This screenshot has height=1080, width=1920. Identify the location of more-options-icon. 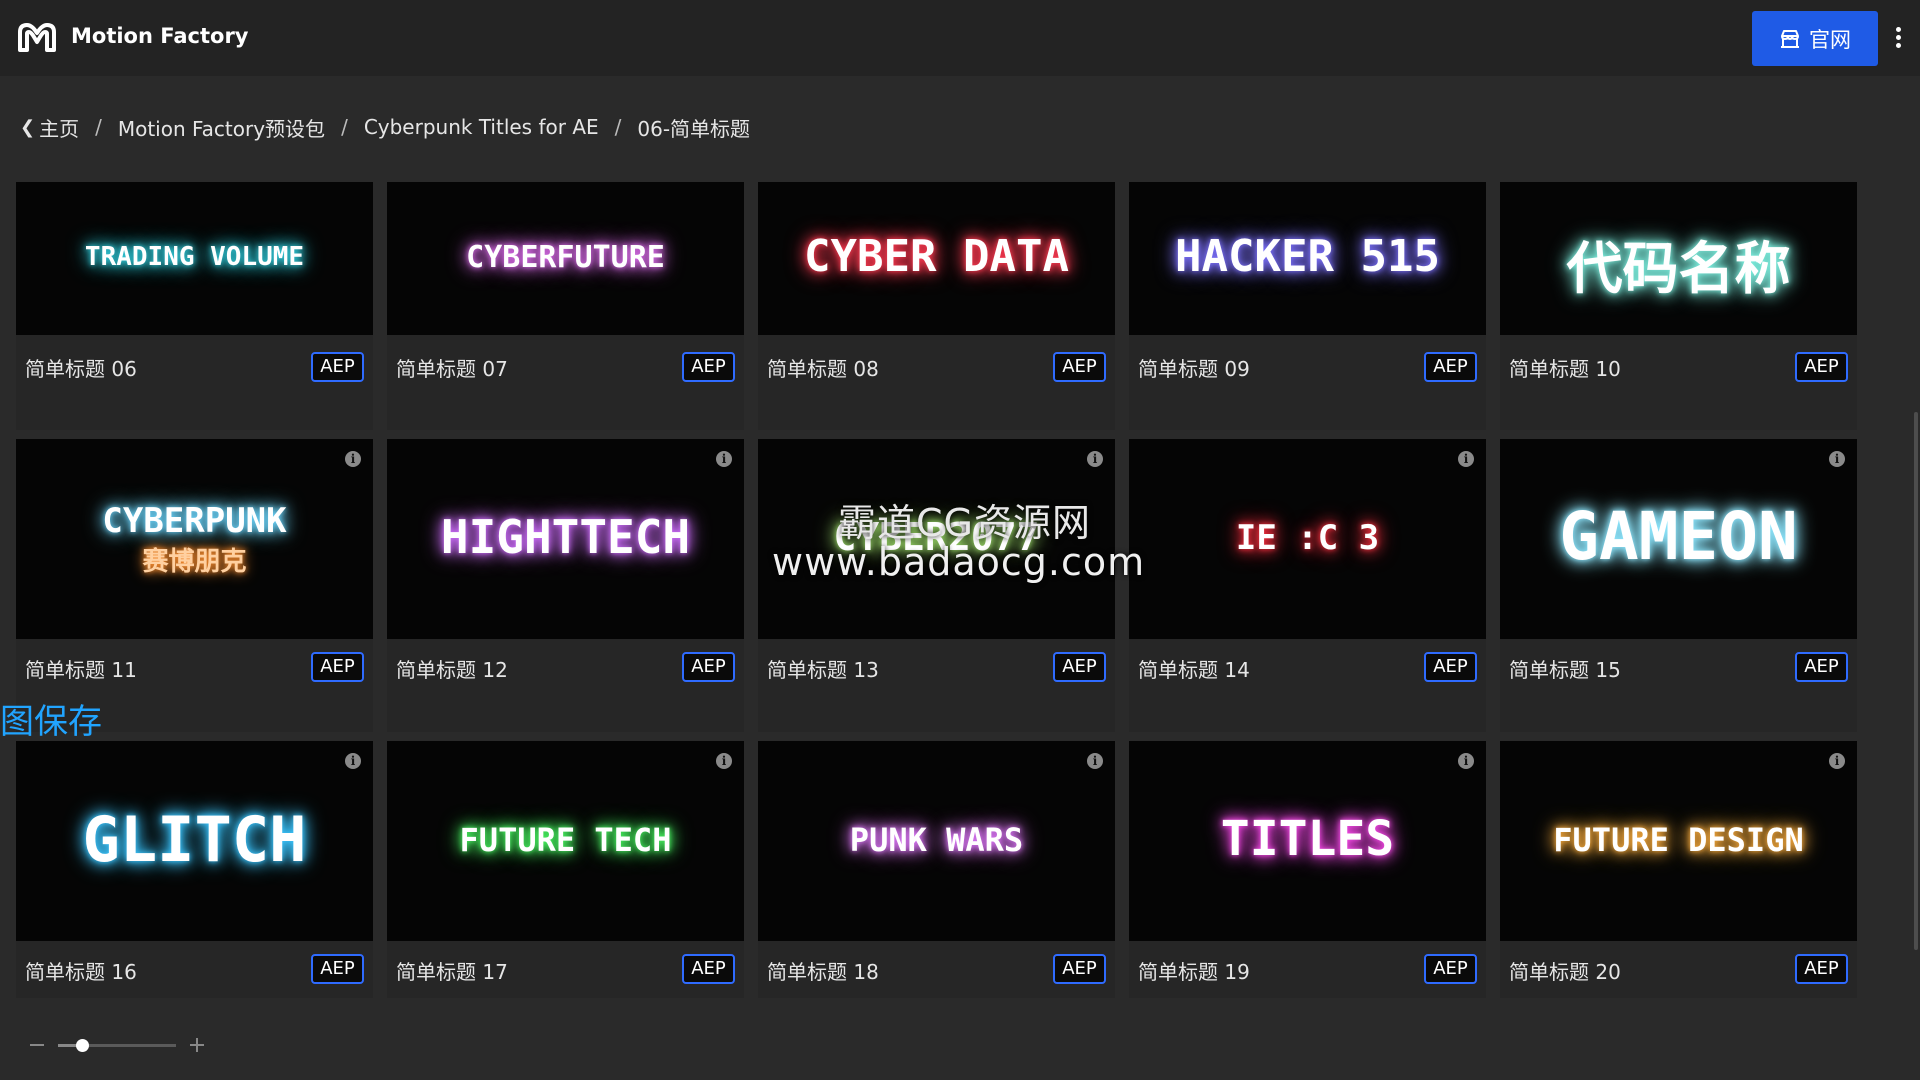
(1898, 39).